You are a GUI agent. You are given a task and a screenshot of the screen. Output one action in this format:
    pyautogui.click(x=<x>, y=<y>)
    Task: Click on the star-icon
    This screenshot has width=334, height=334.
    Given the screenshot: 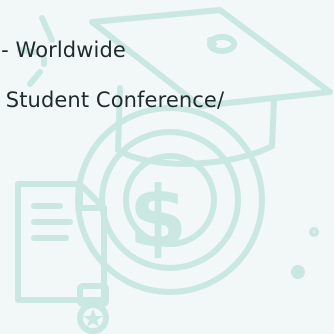 What is the action you would take?
    pyautogui.click(x=93, y=318)
    